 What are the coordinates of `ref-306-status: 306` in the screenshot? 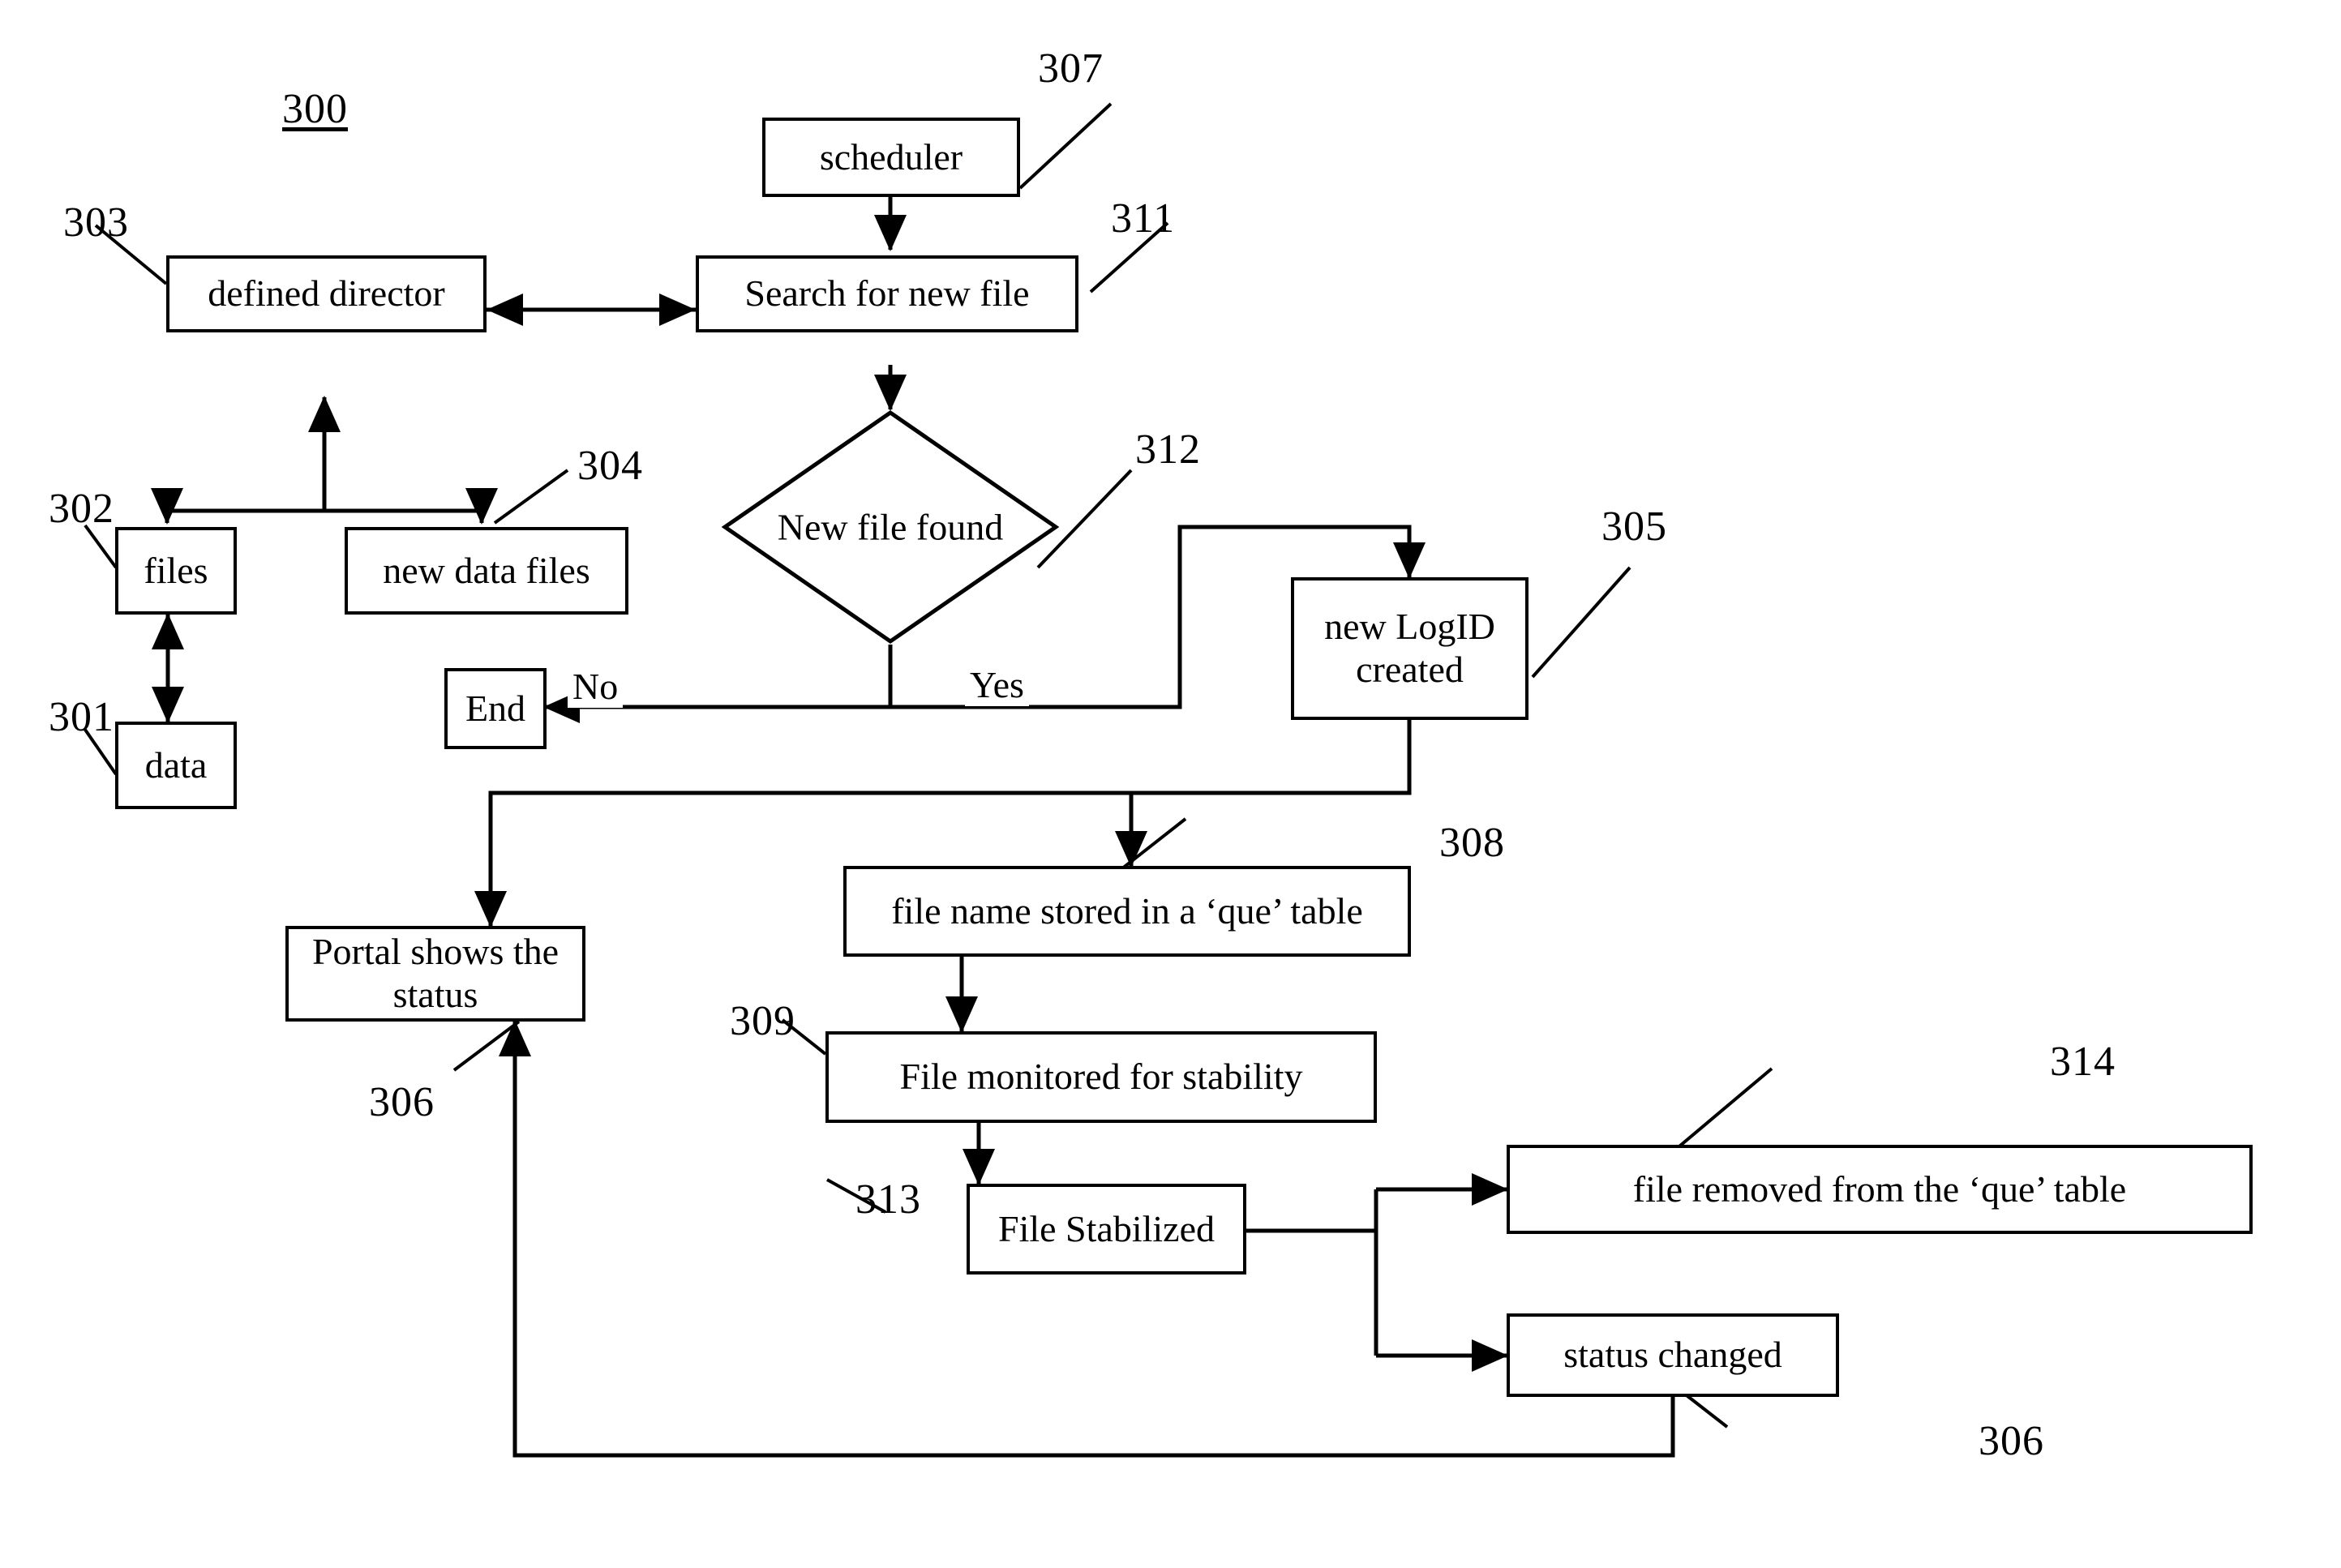 It's located at (2011, 1441).